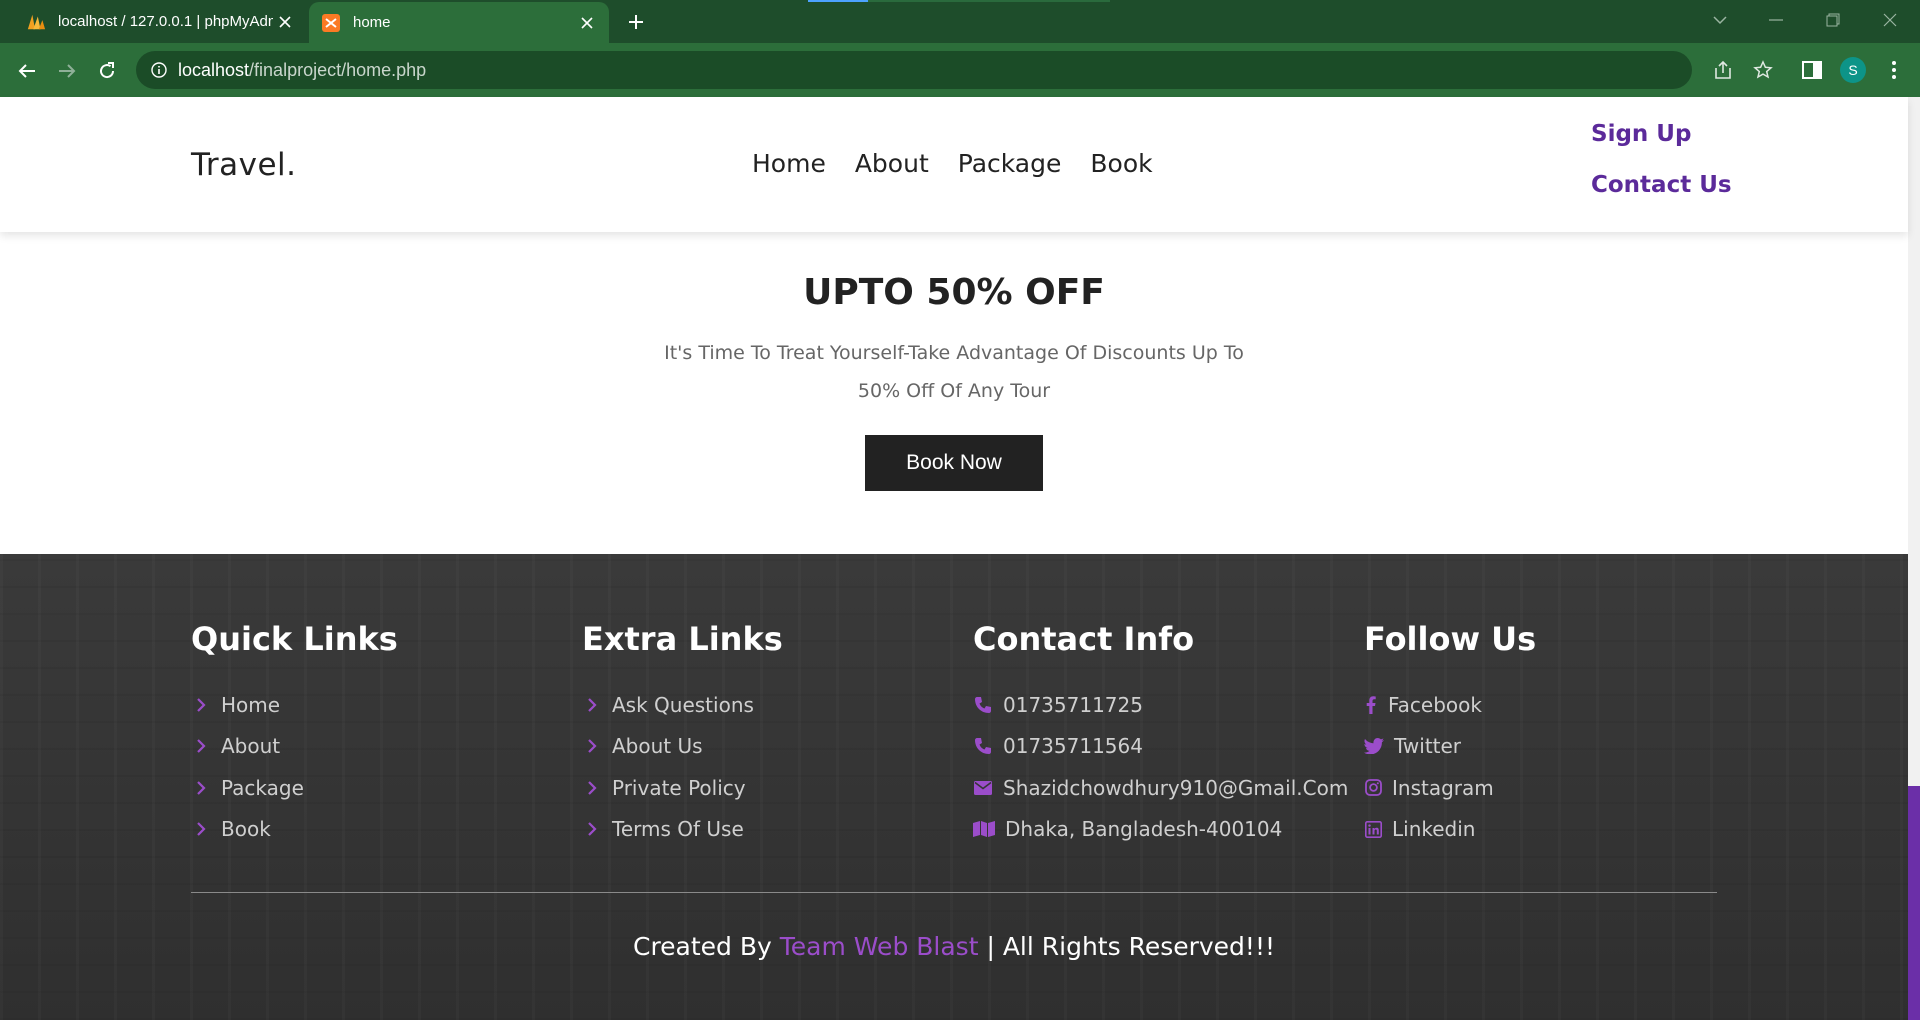 The width and height of the screenshot is (1920, 1020). Describe the element at coordinates (67, 71) in the screenshot. I see `forward-icon` at that location.